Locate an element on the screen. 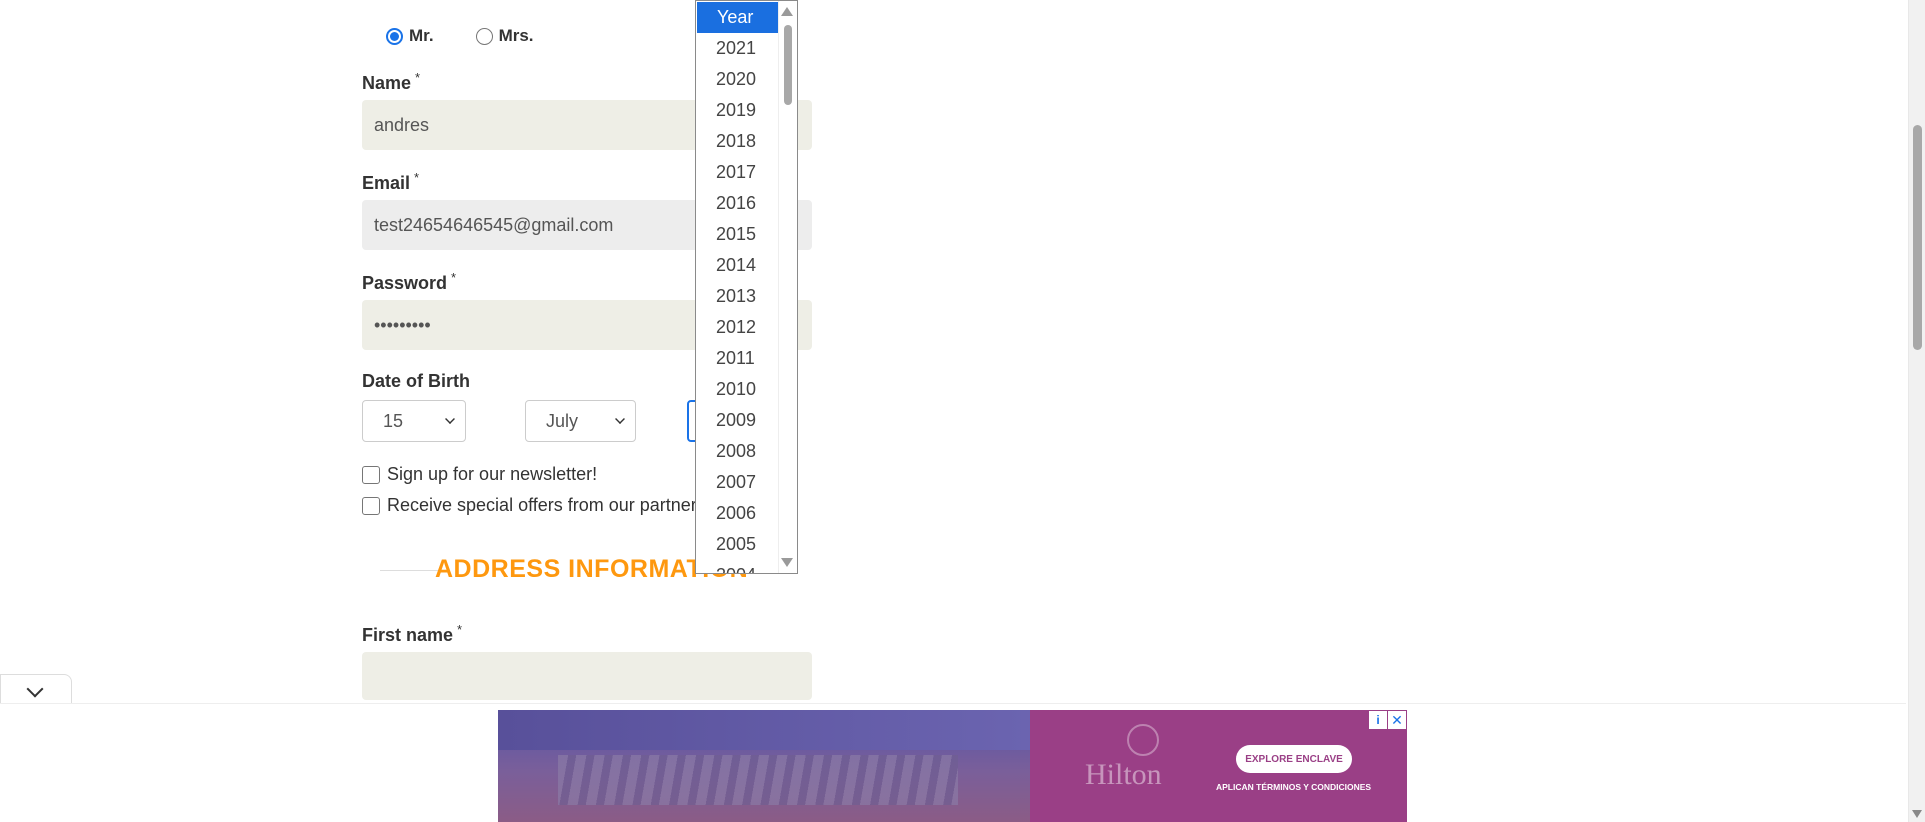  title-radio-group: Mr. Mrs. is located at coordinates (460, 36).